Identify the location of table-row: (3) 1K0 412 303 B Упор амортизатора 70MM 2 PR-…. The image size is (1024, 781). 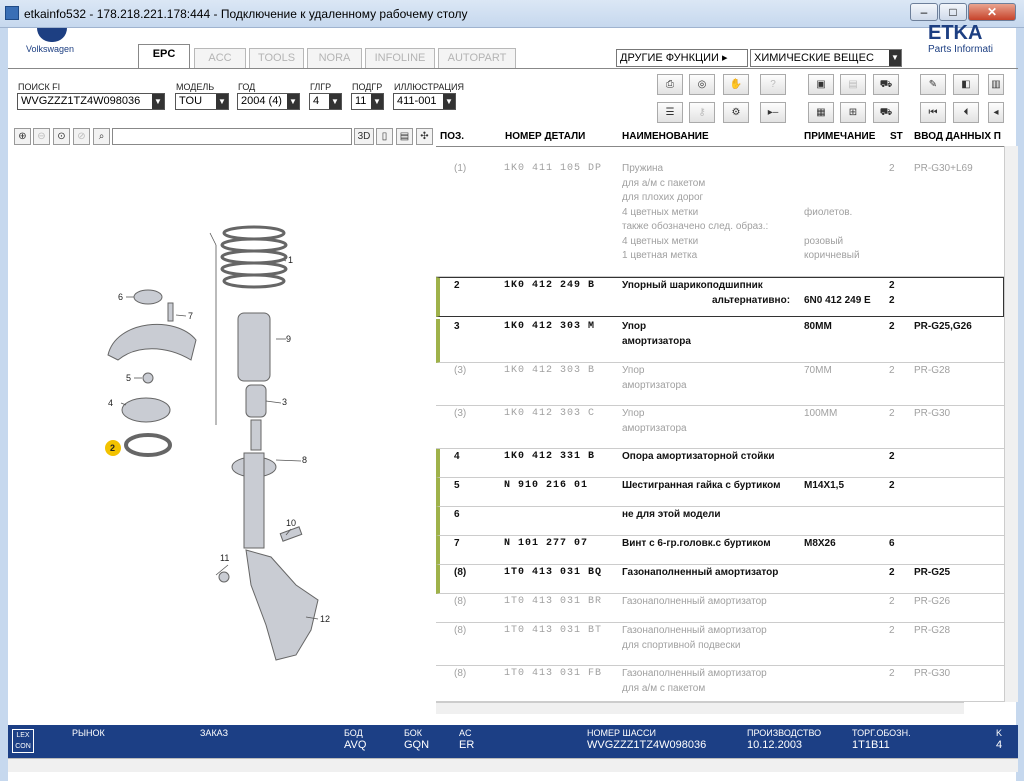
(720, 384).